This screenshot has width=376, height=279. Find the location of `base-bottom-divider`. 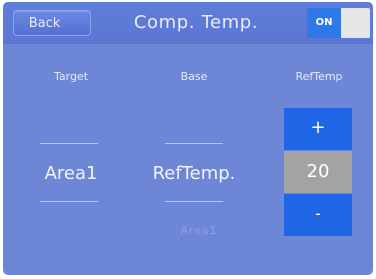

base-bottom-divider is located at coordinates (194, 201).